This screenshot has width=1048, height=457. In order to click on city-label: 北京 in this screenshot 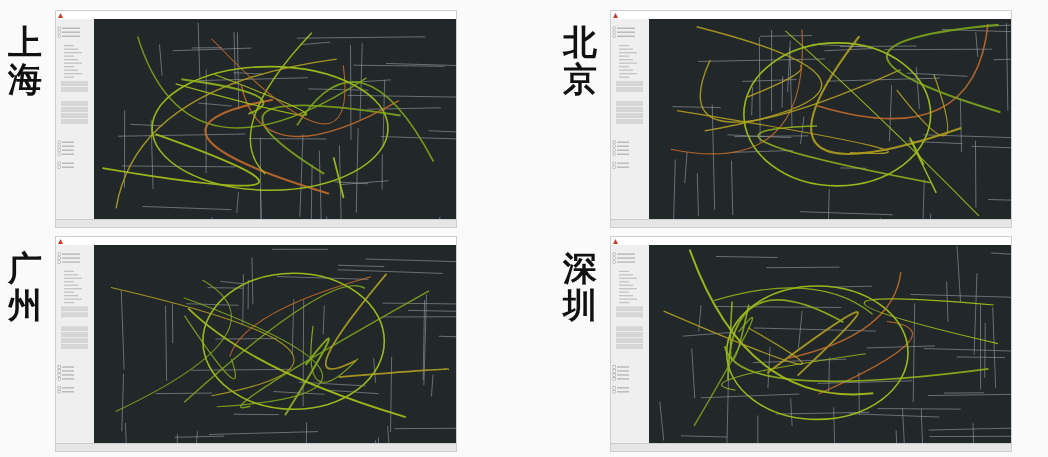, I will do `click(580, 61)`.